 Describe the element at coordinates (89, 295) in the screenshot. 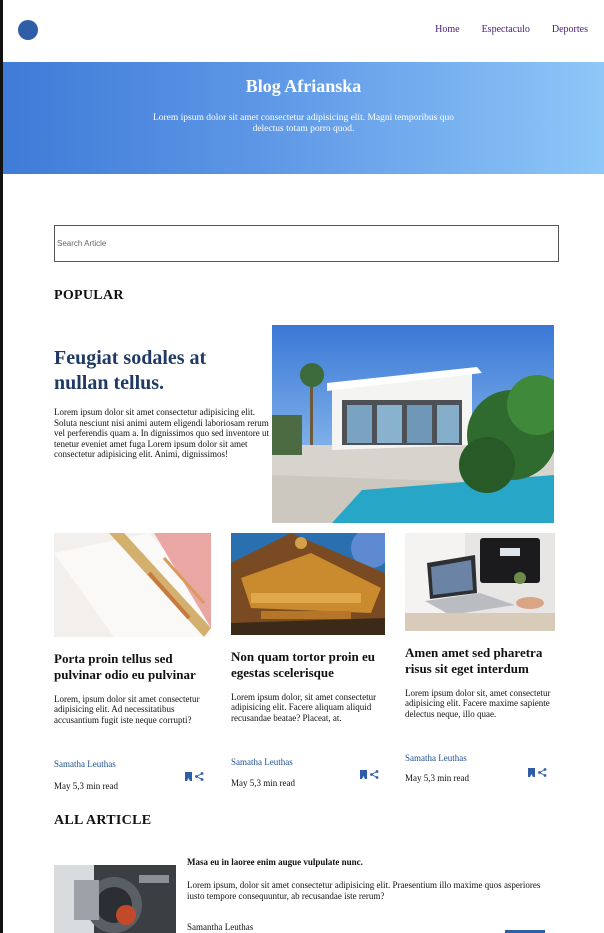

I see `popular-heading: POPULAR` at that location.